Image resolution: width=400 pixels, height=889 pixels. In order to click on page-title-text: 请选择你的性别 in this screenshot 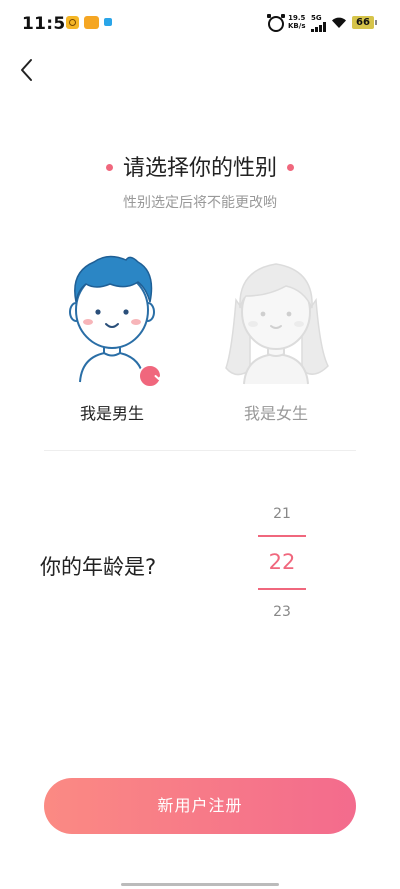, I will do `click(199, 168)`.